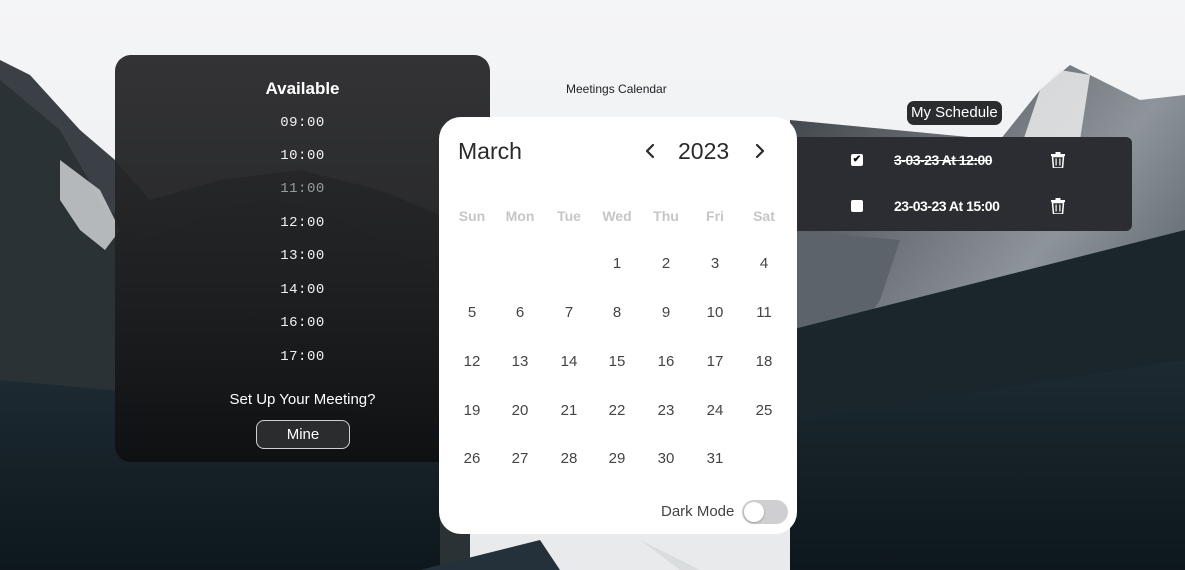  I want to click on available-title: Available, so click(302, 88).